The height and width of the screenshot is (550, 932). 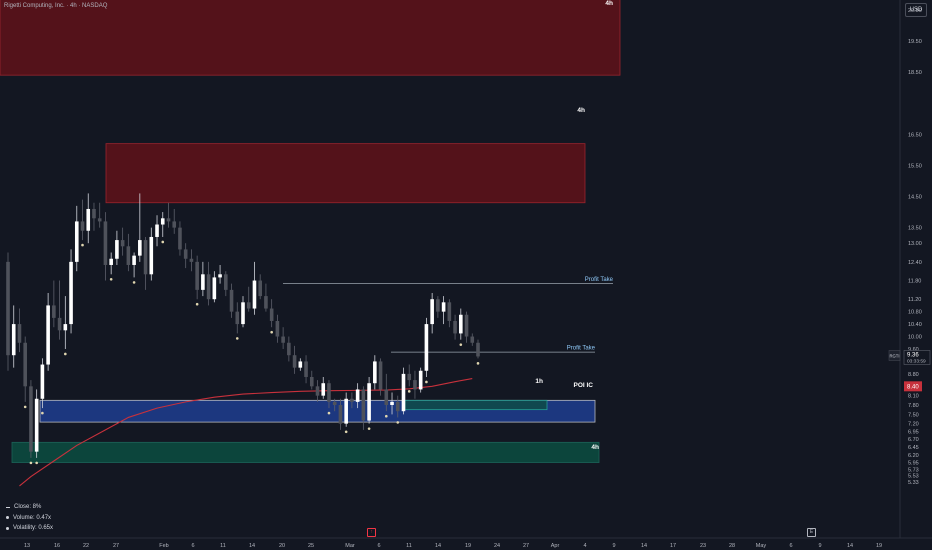 What do you see at coordinates (915, 338) in the screenshot?
I see `price-tick-label: 10.00` at bounding box center [915, 338].